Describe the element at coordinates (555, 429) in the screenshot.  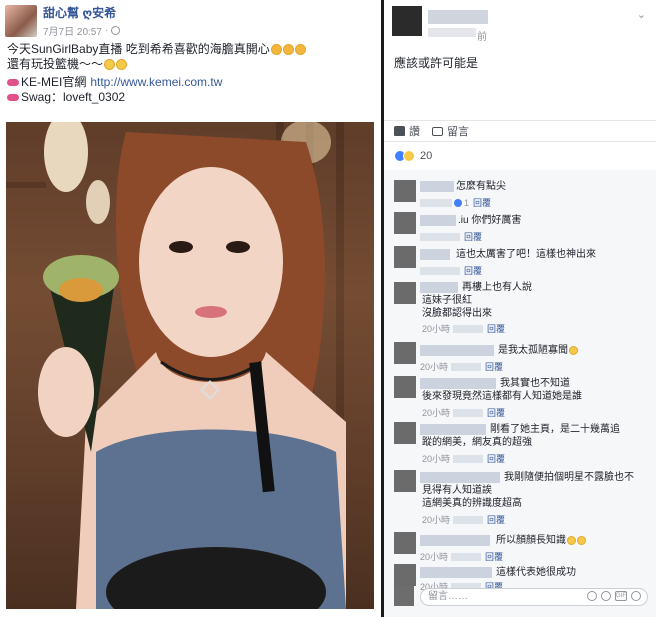
I see `comment-text: 剛看了她主頁，是二十幾萬追` at that location.